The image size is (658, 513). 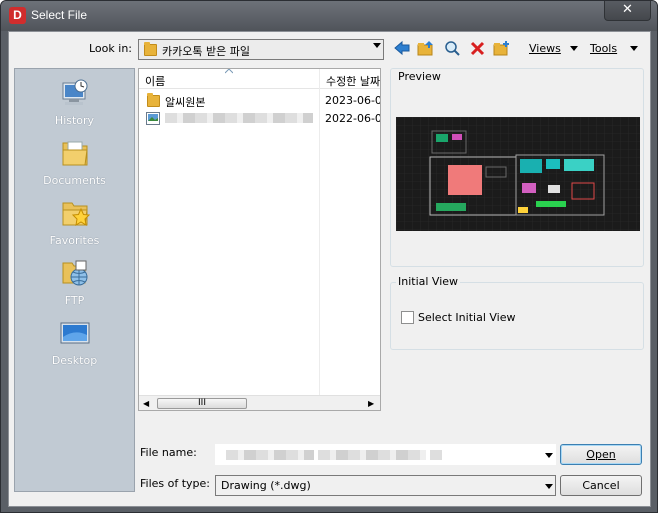 I want to click on column-header-name: 이름, so click(x=229, y=79).